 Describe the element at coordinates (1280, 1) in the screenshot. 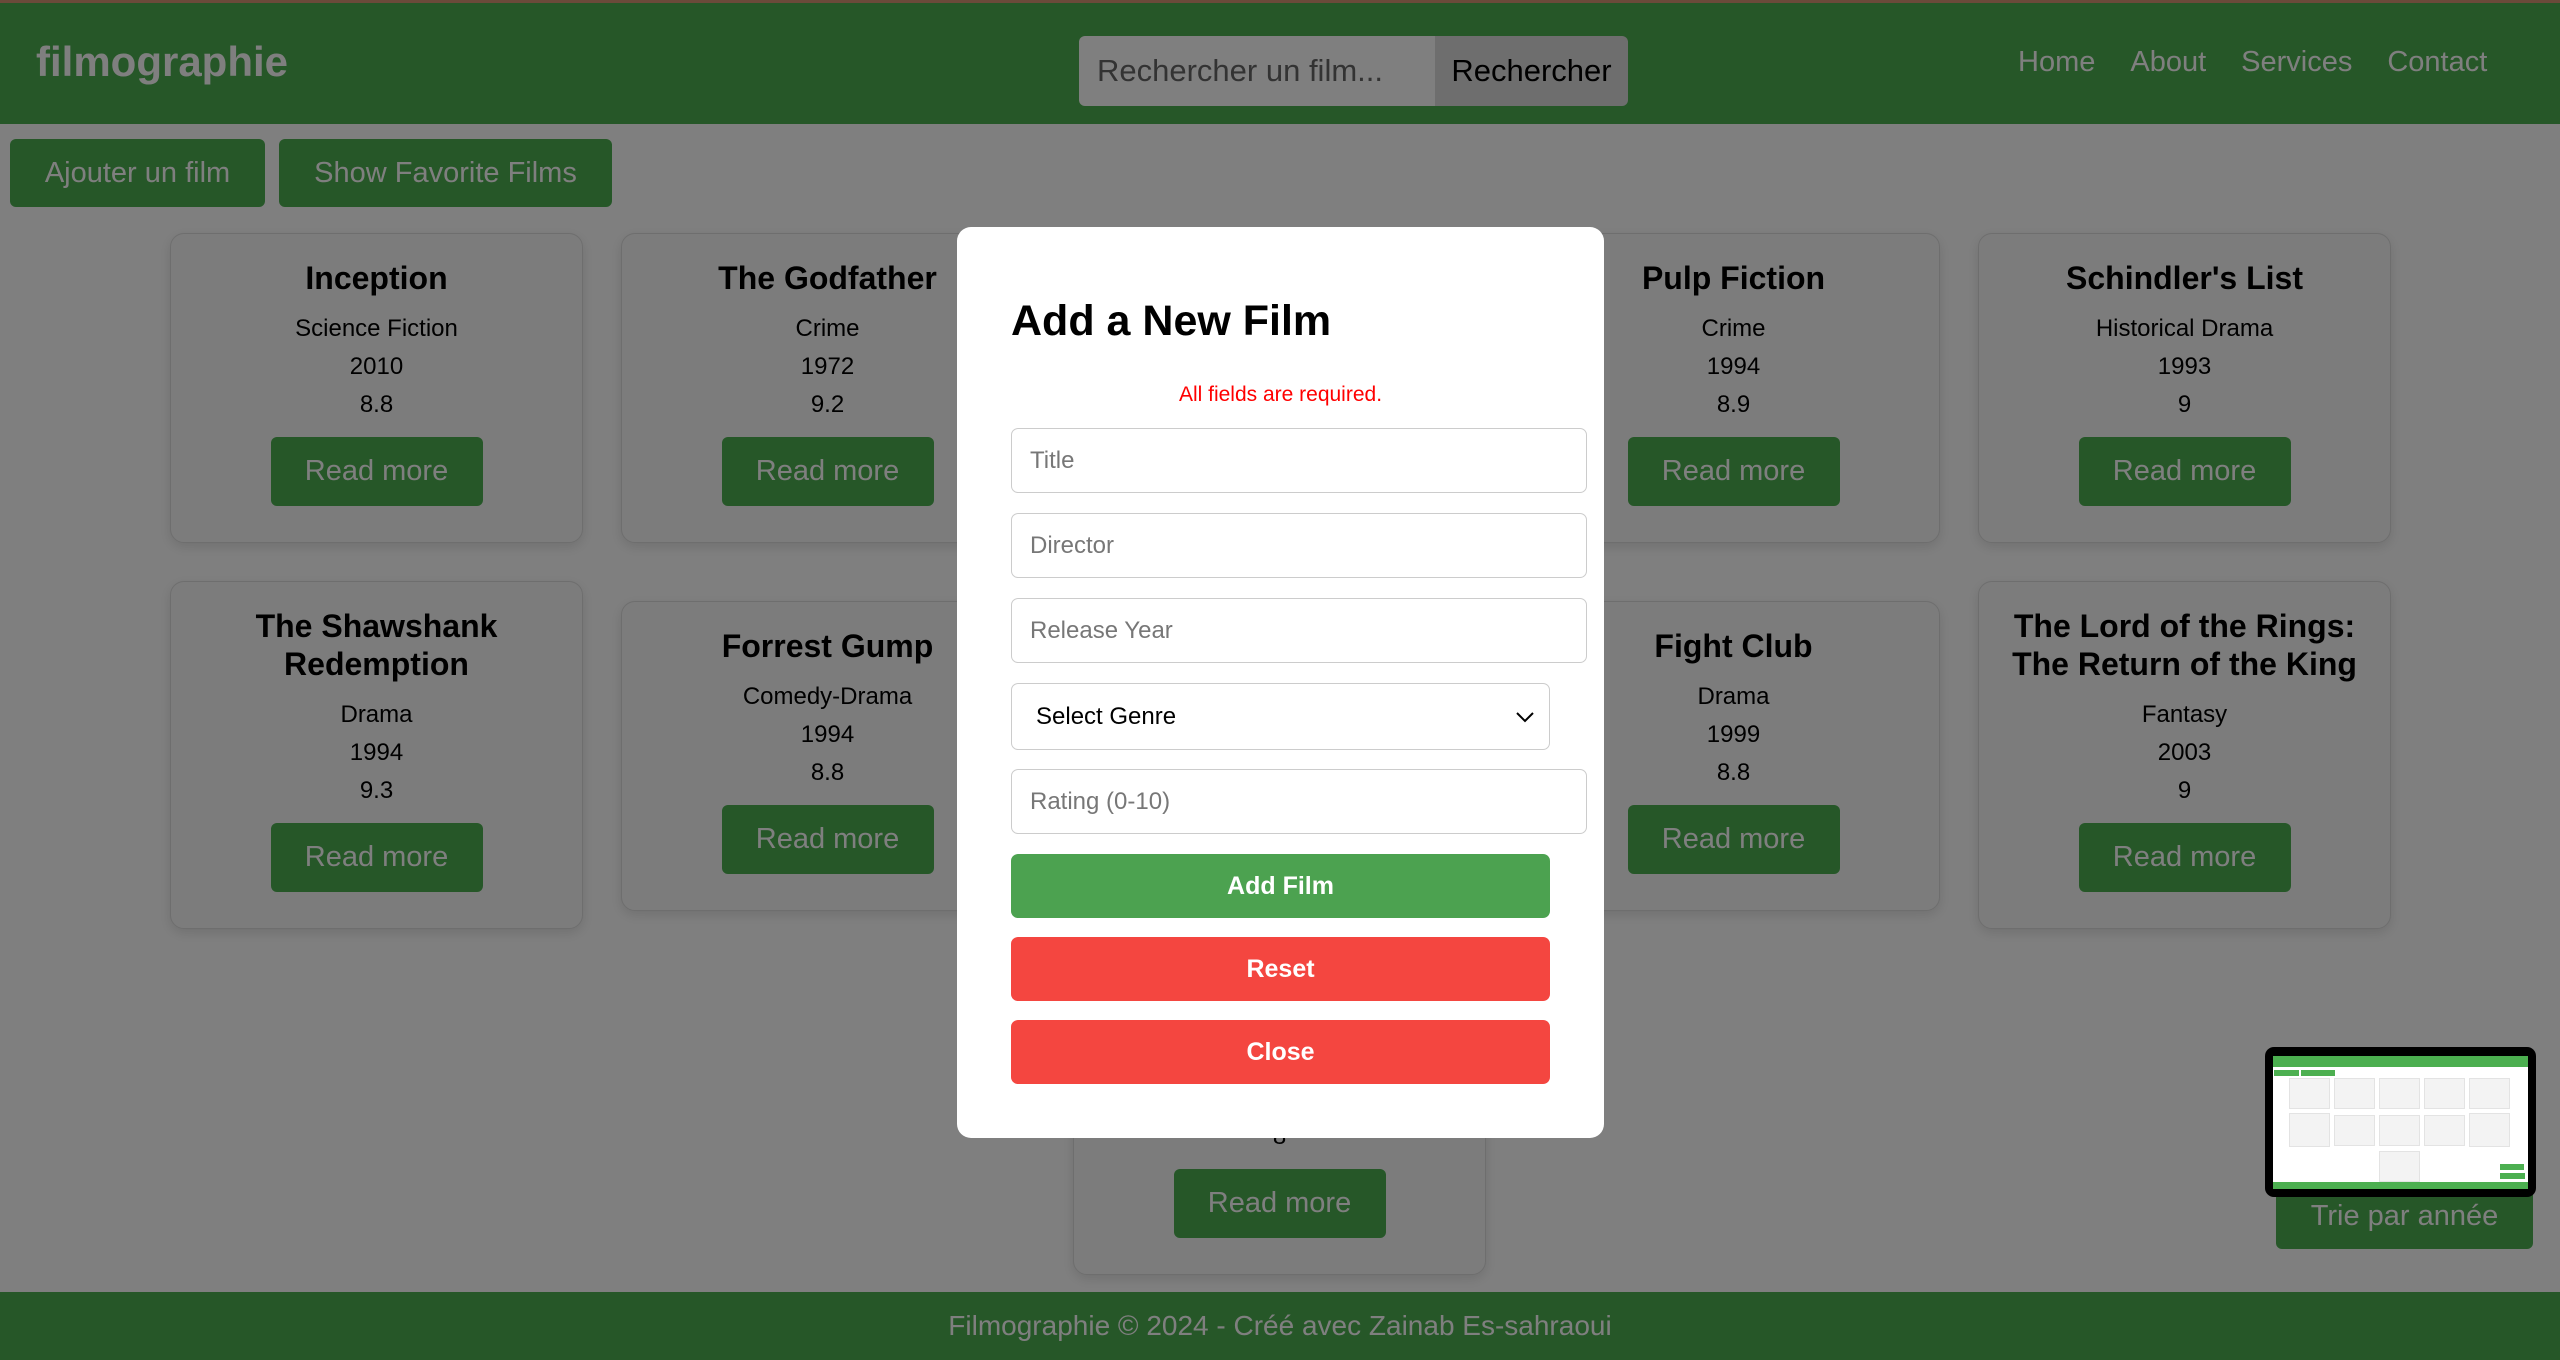

I see `window-top-border` at that location.